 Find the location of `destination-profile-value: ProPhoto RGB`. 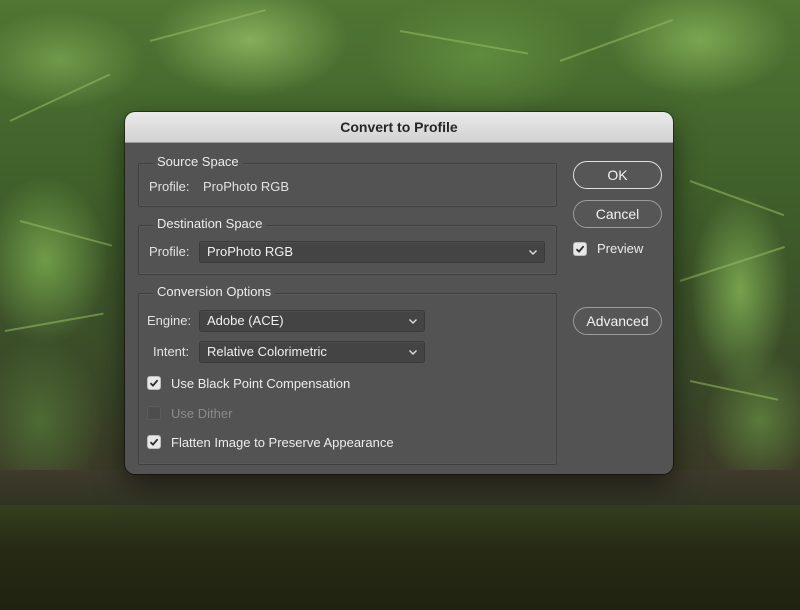

destination-profile-value: ProPhoto RGB is located at coordinates (250, 251).